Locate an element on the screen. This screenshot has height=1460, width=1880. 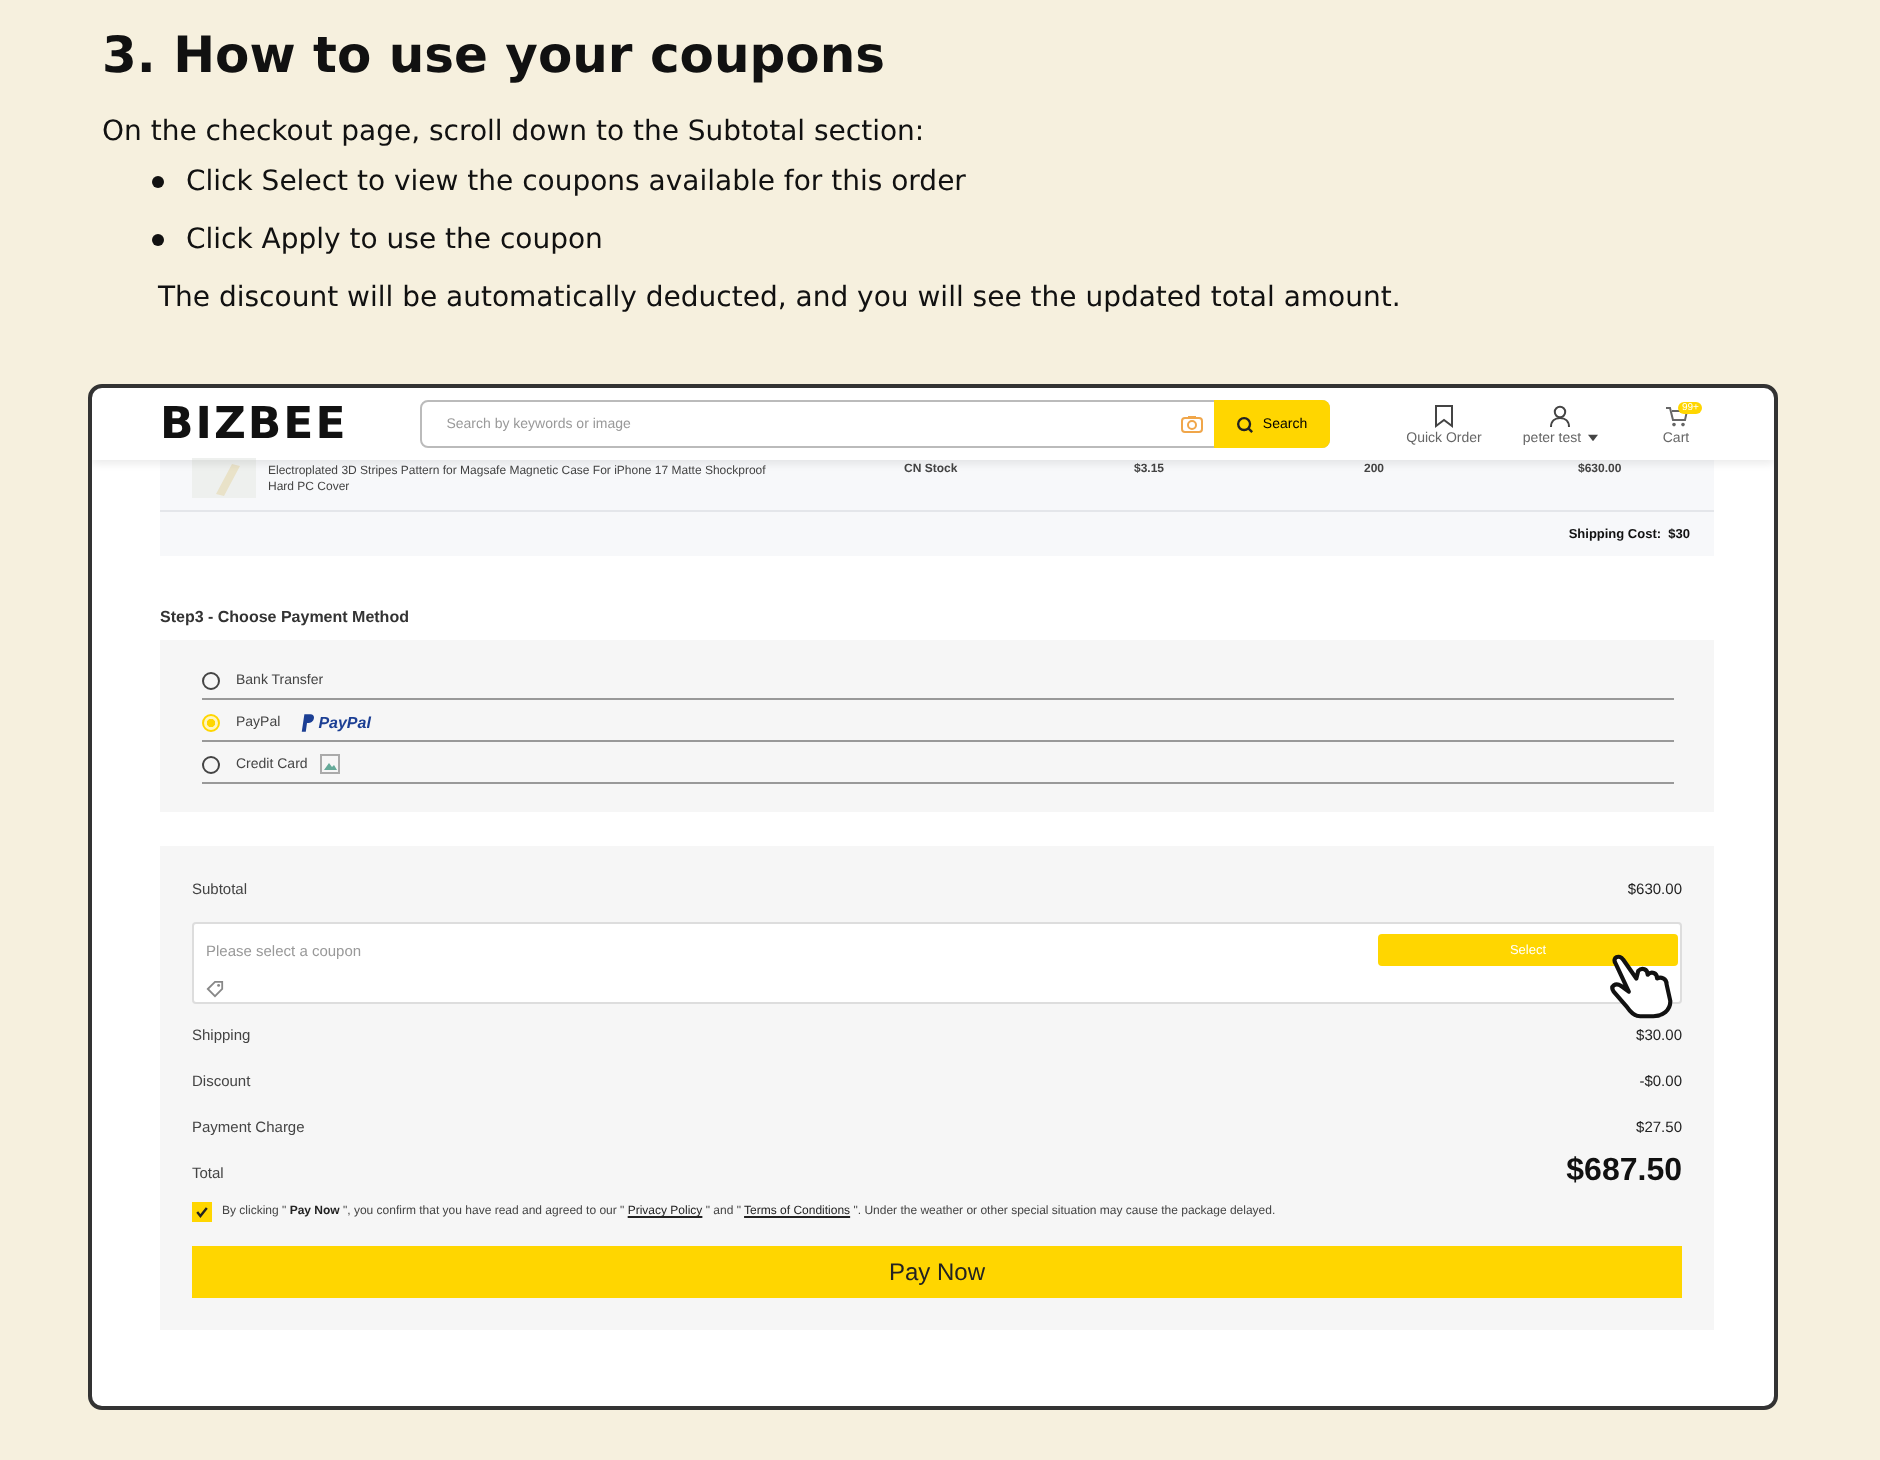
caret-icon is located at coordinates (1592, 438).